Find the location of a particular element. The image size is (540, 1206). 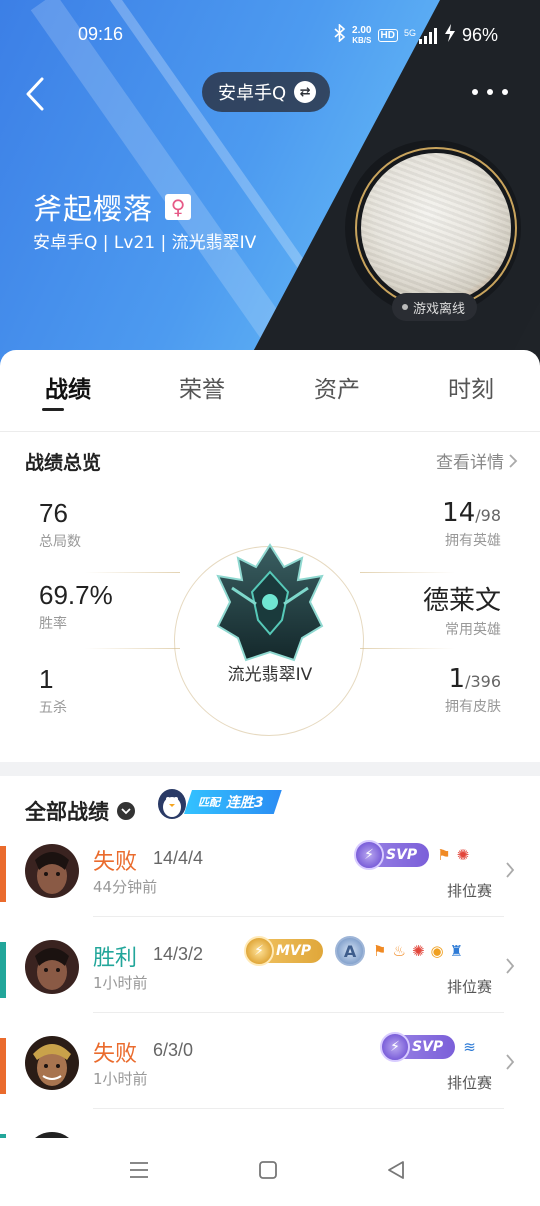

match-row: 胜利 is located at coordinates (270, 1131).